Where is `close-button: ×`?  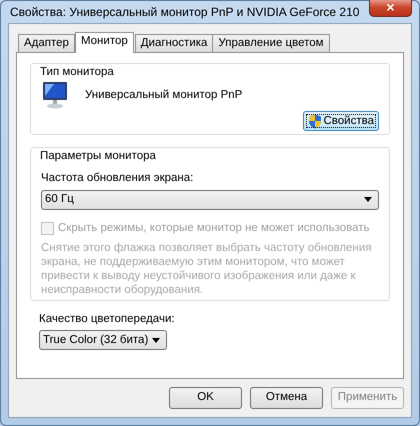 close-button: × is located at coordinates (390, 8).